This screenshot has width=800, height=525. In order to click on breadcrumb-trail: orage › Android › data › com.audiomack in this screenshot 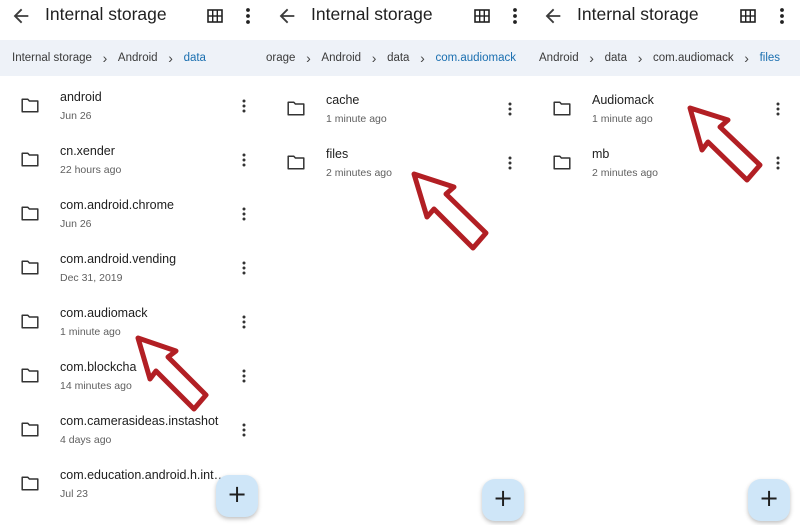, I will do `click(391, 58)`.